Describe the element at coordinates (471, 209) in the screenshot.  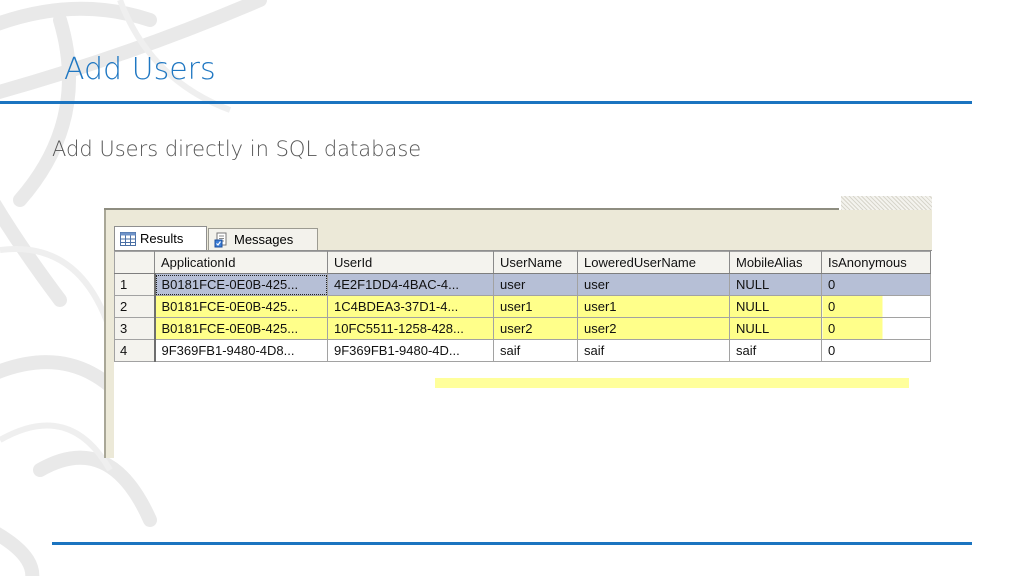
I see `horizontal-scrollbar` at that location.